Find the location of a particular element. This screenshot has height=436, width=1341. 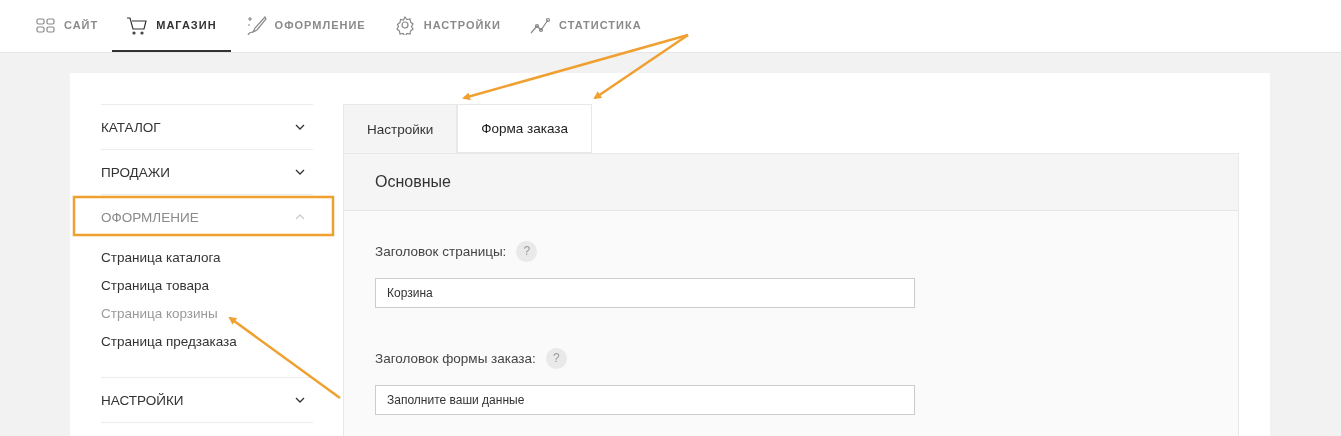

input-field: Корзина is located at coordinates (645, 293).